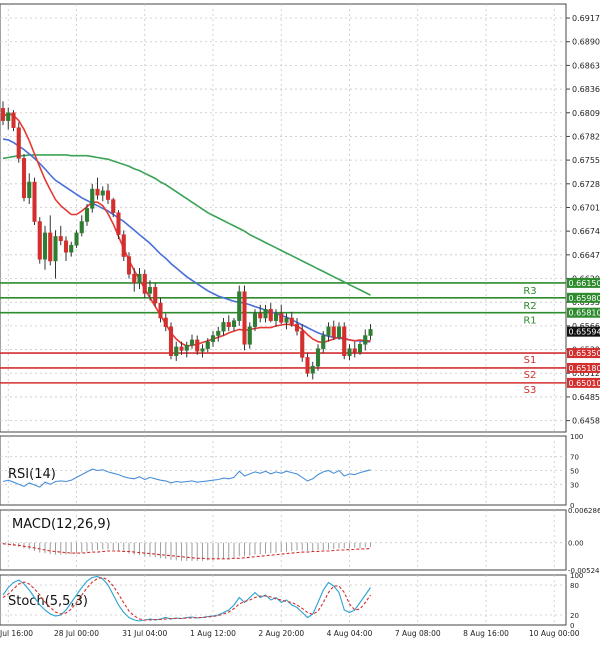 The width and height of the screenshot is (600, 645). What do you see at coordinates (281, 633) in the screenshot?
I see `x-tick-label: 2 Aug 20:00` at bounding box center [281, 633].